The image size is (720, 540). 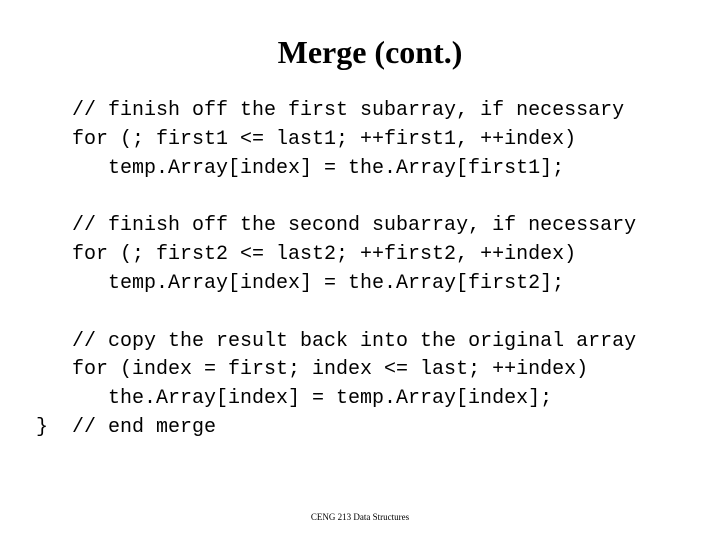 I want to click on code-statement: the.Array[index] = temp.Array[index];, so click(x=330, y=398).